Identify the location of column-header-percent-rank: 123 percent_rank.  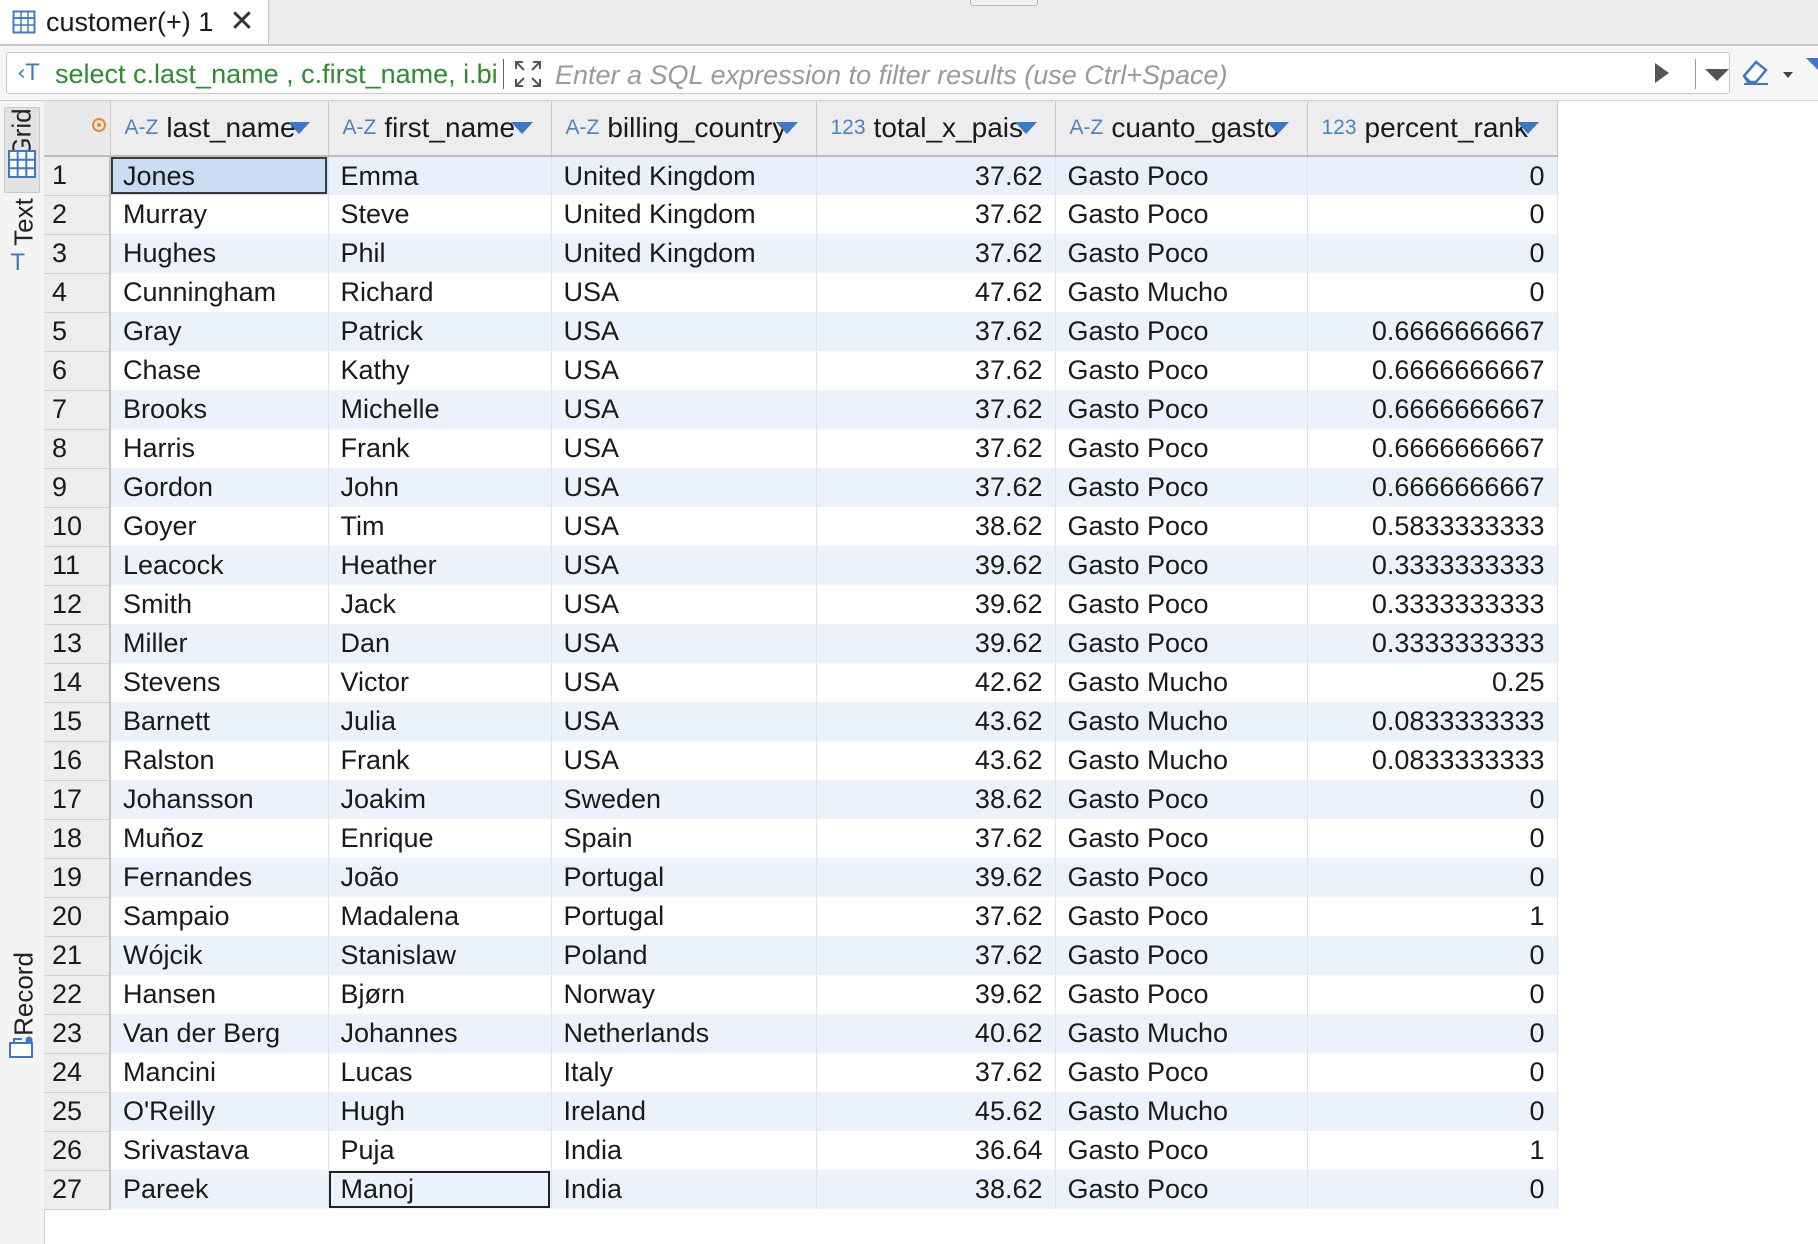
(1432, 129).